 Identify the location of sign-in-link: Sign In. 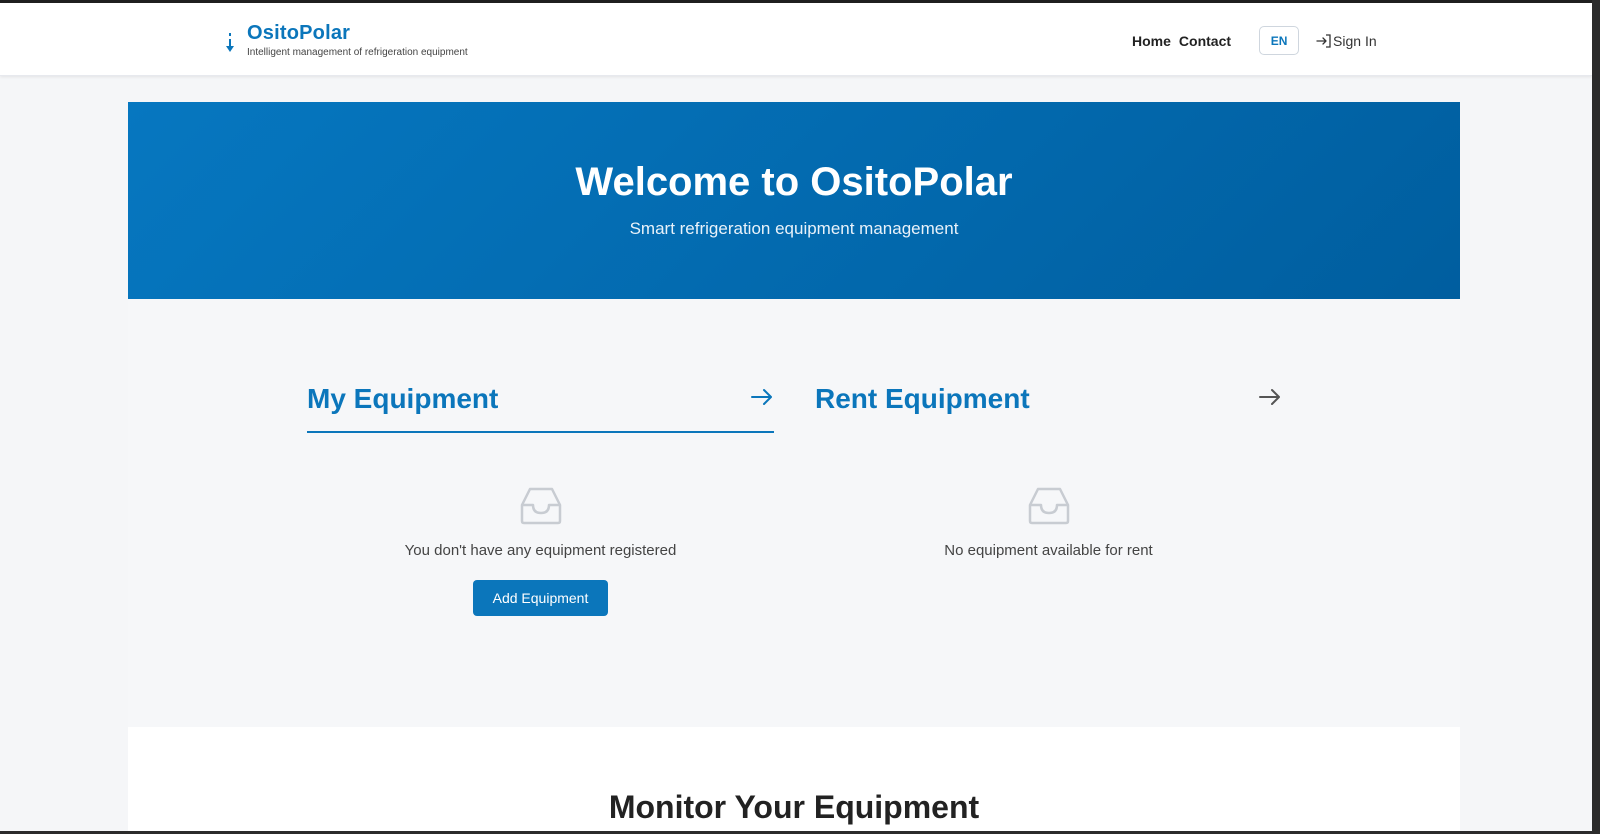
(1346, 41).